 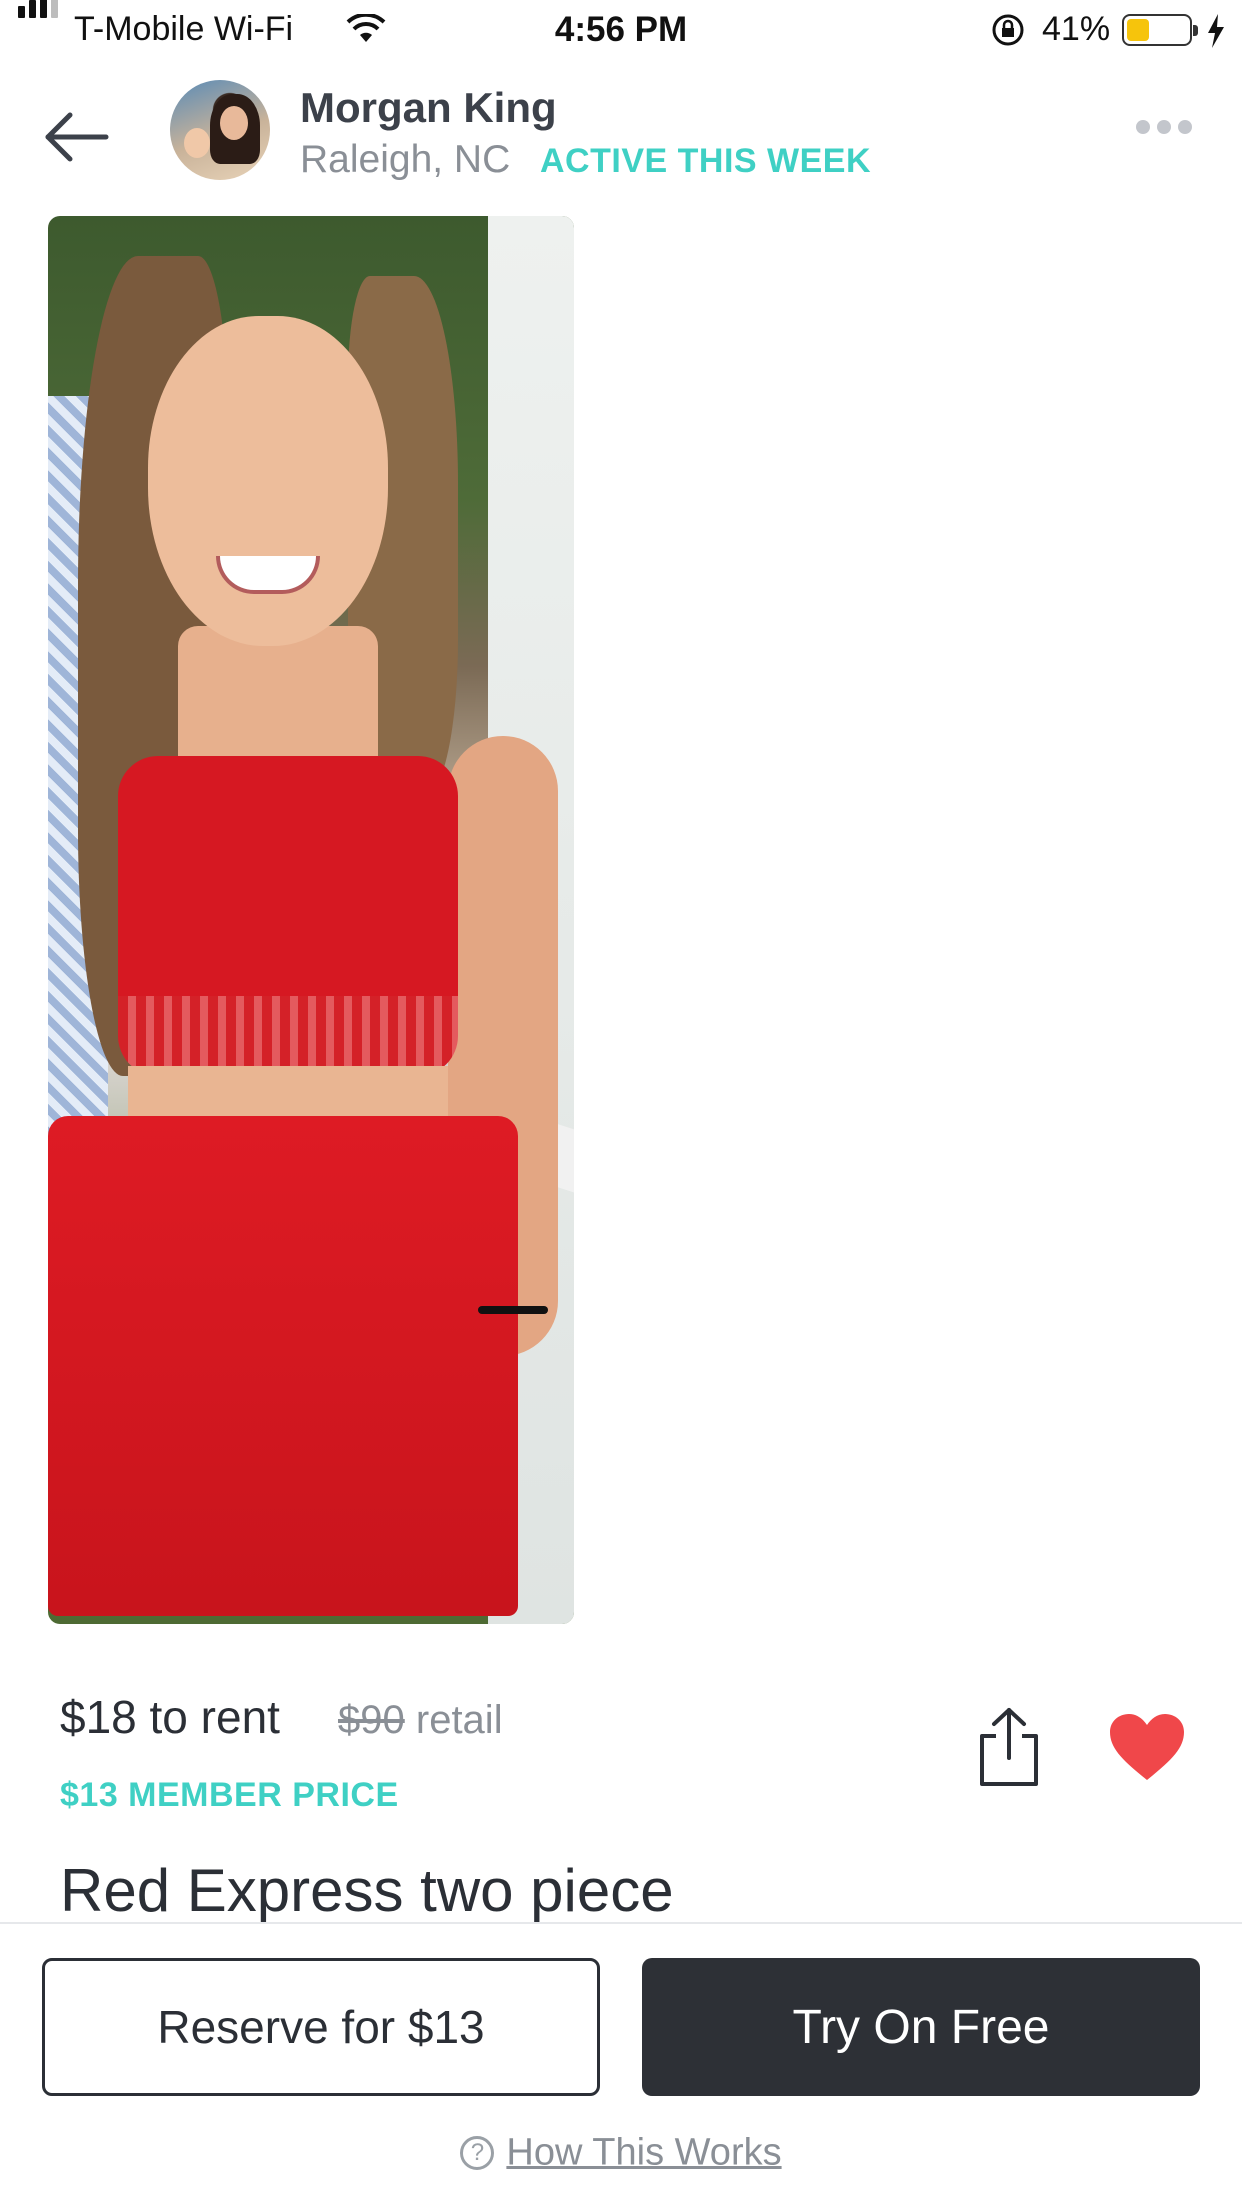 I want to click on retail-price-value: $90, so click(x=371, y=1720).